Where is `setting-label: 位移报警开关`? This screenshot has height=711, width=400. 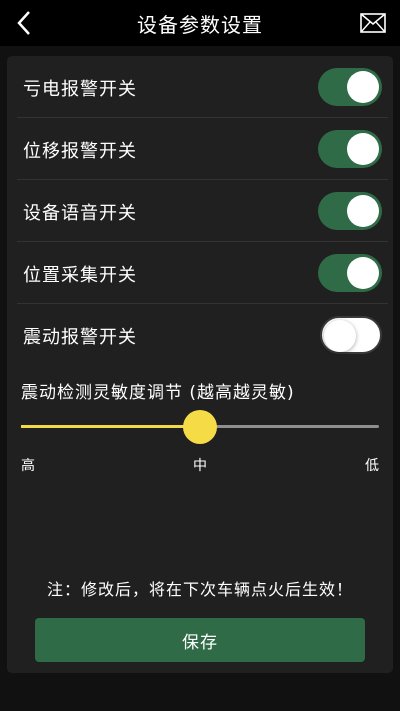 setting-label: 位移报警开关 is located at coordinates (80, 151).